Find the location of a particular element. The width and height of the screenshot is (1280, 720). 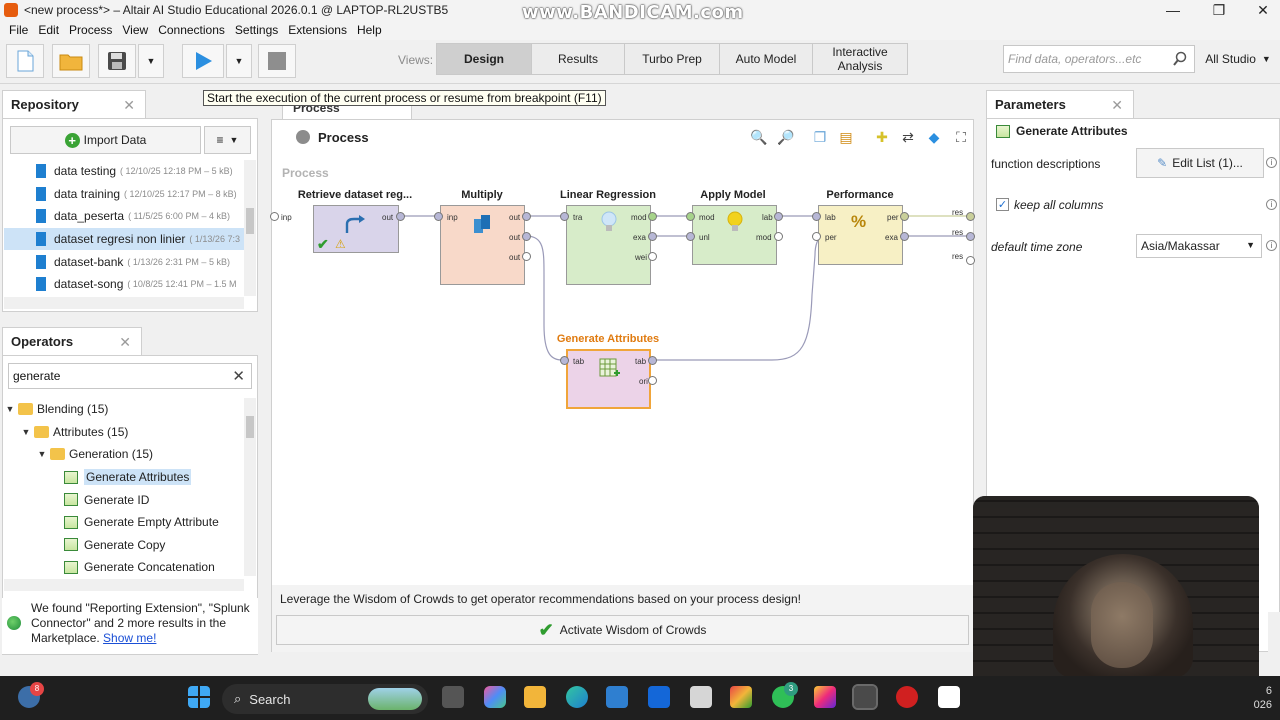

store-icon is located at coordinates (617, 697).